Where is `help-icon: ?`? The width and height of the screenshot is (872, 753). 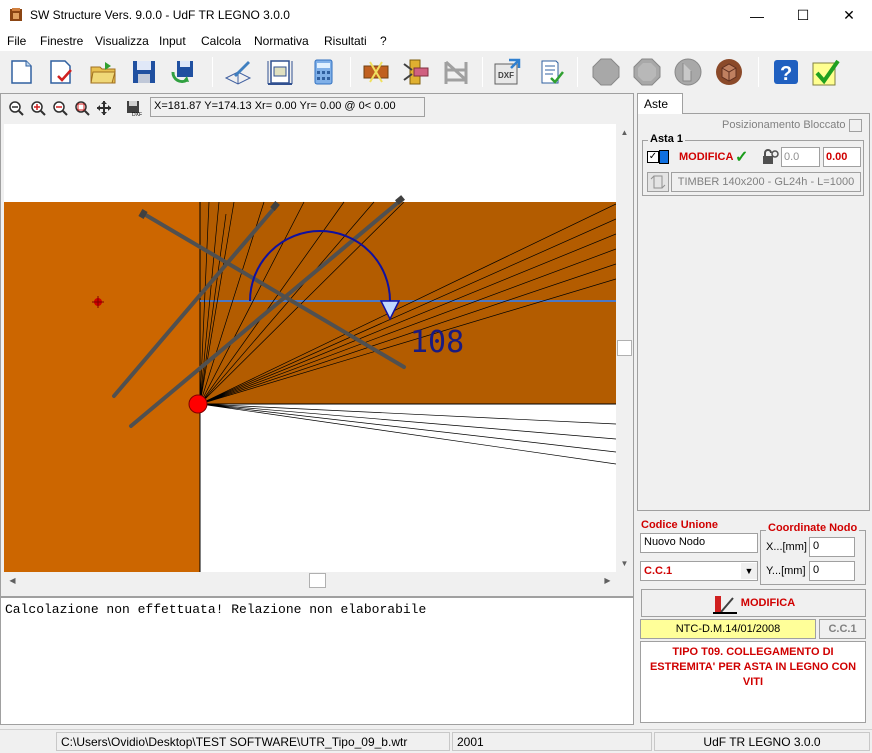 help-icon: ? is located at coordinates (786, 72).